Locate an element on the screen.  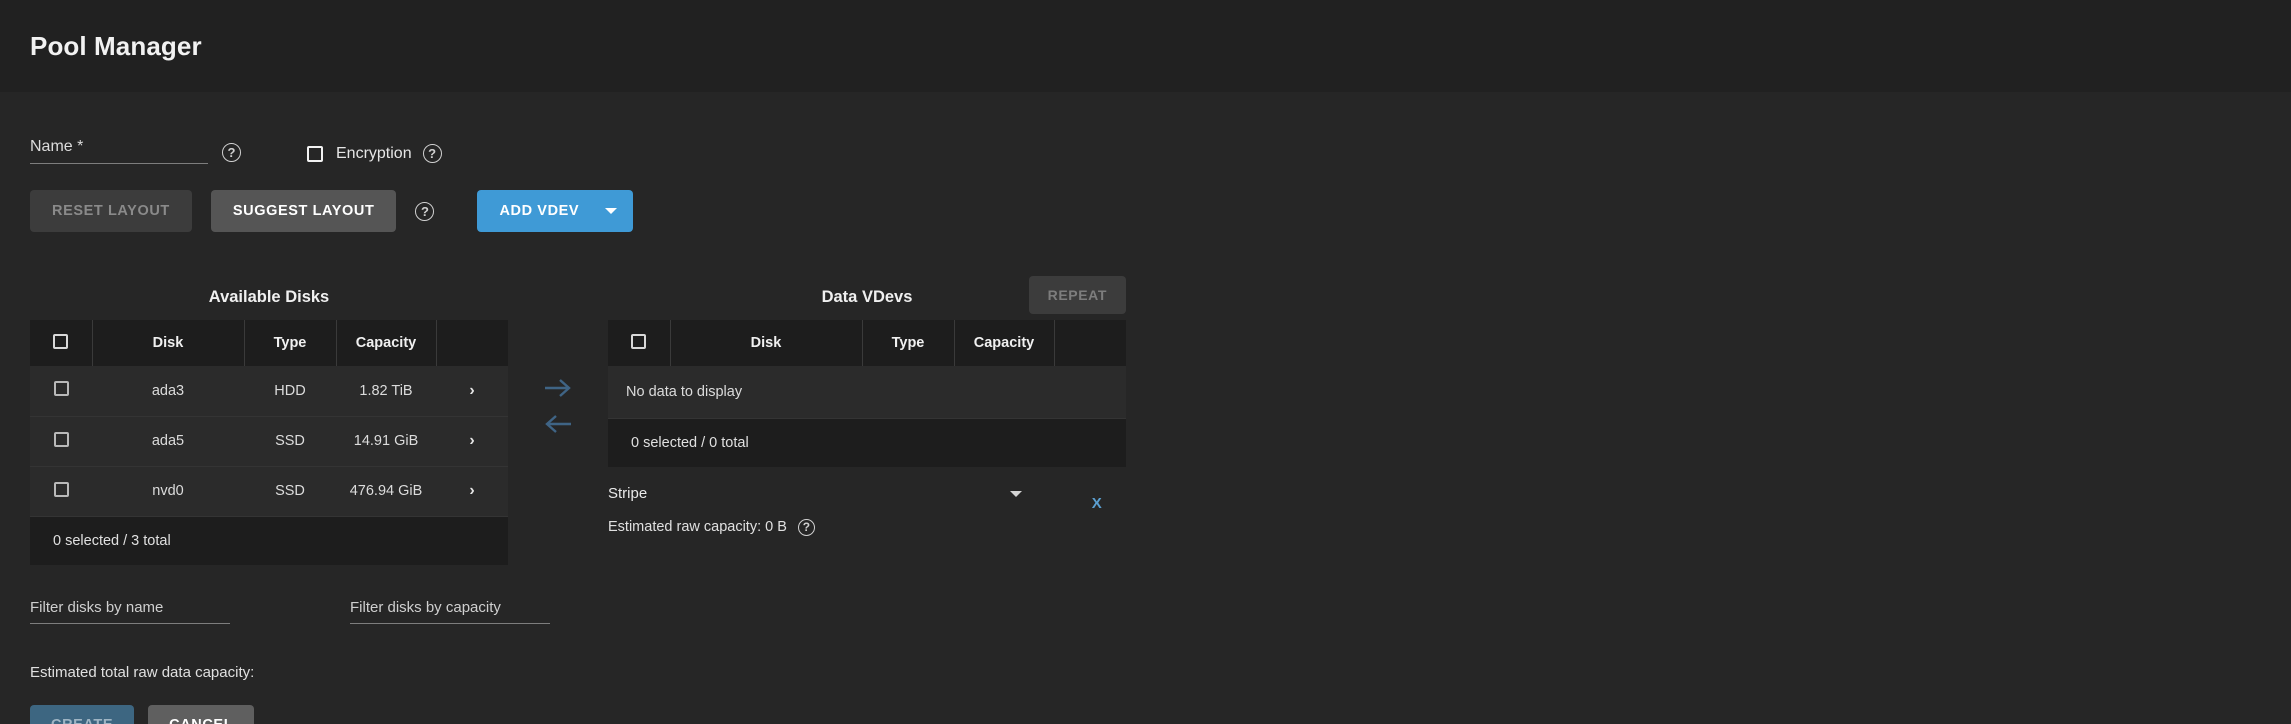
app-header: Pool Manager is located at coordinates (1145, 46).